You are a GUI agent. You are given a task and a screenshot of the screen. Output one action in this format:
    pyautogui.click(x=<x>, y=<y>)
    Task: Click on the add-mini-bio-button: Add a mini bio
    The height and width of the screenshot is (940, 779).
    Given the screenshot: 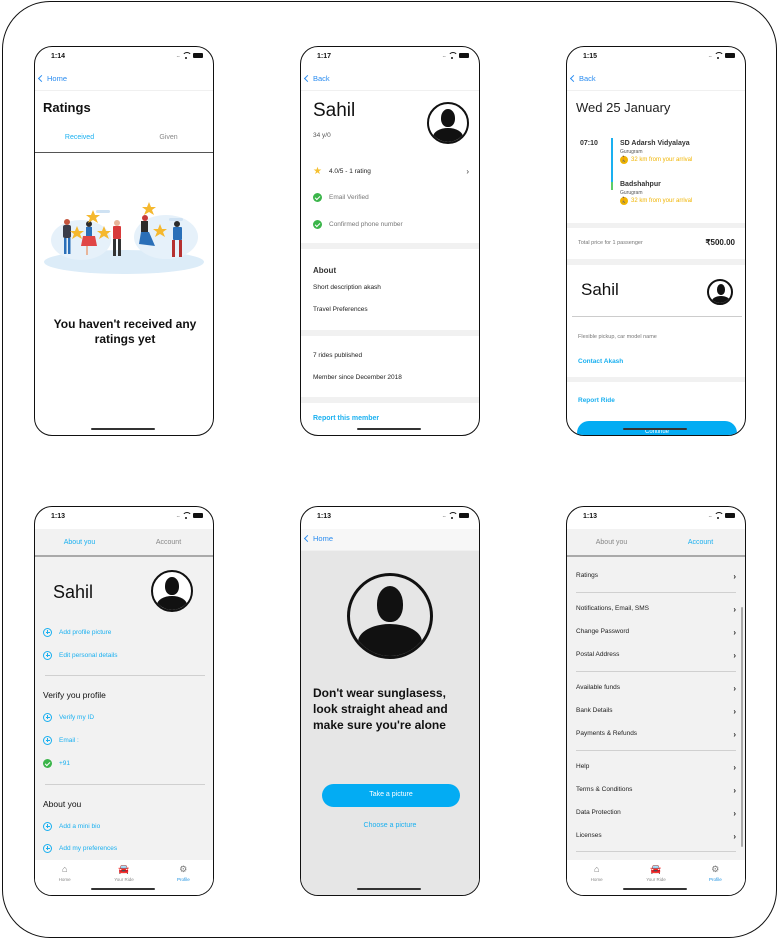 What is the action you would take?
    pyautogui.click(x=128, y=826)
    